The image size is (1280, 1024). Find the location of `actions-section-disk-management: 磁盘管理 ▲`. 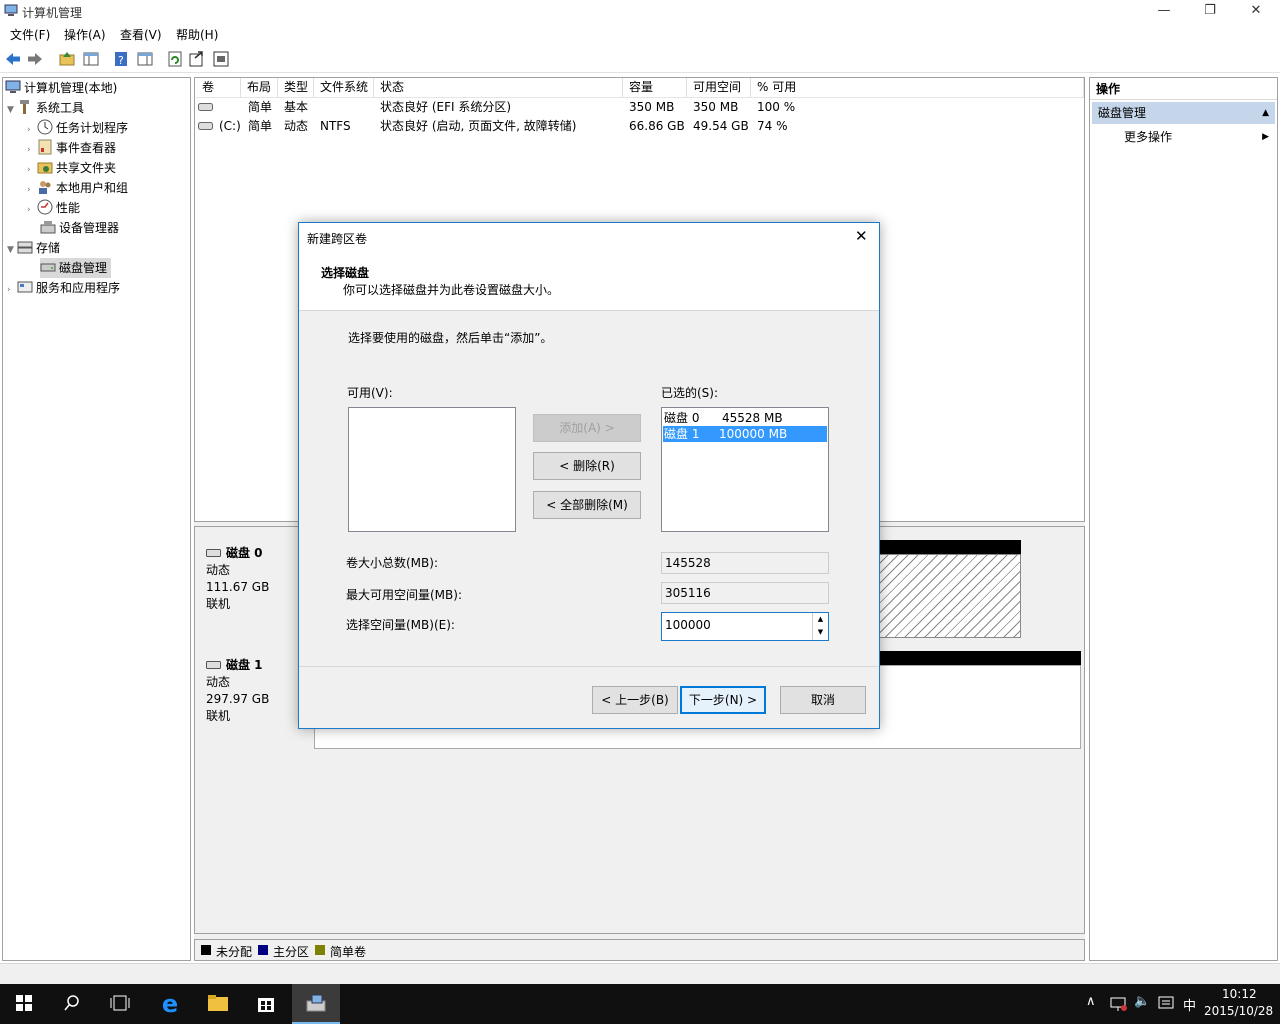

actions-section-disk-management: 磁盘管理 ▲ is located at coordinates (1183, 113).